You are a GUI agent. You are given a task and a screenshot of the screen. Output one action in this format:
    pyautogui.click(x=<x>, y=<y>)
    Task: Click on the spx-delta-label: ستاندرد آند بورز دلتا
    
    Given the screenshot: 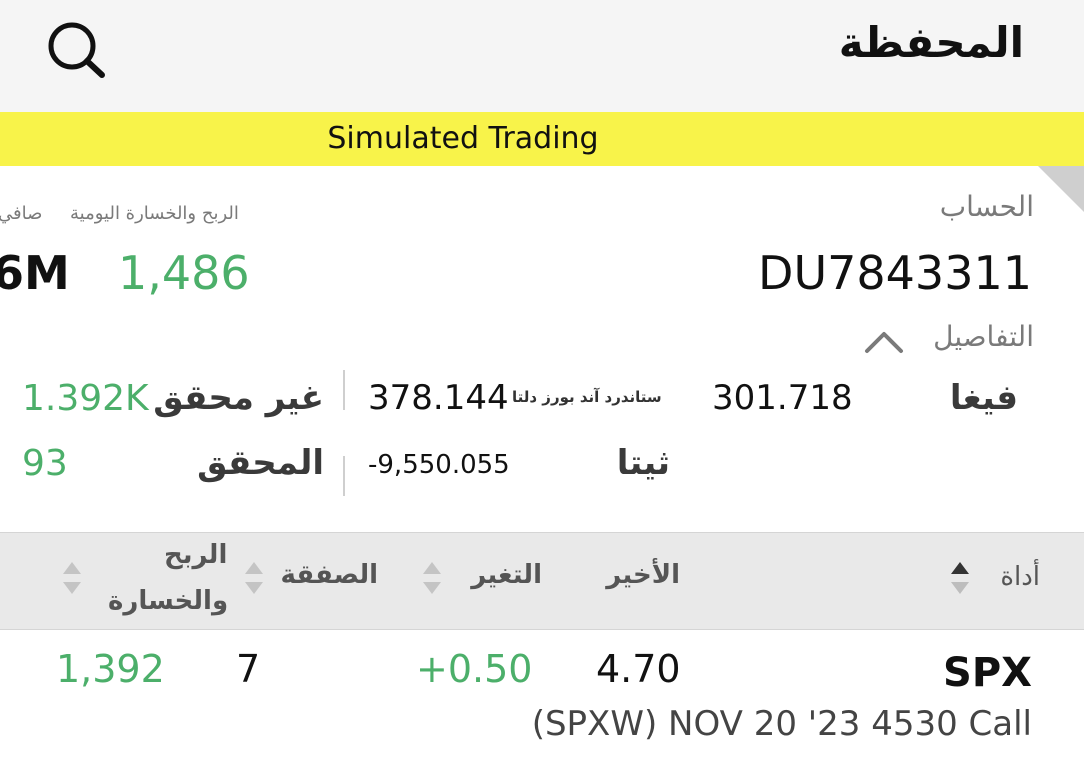 What is the action you would take?
    pyautogui.click(x=587, y=397)
    